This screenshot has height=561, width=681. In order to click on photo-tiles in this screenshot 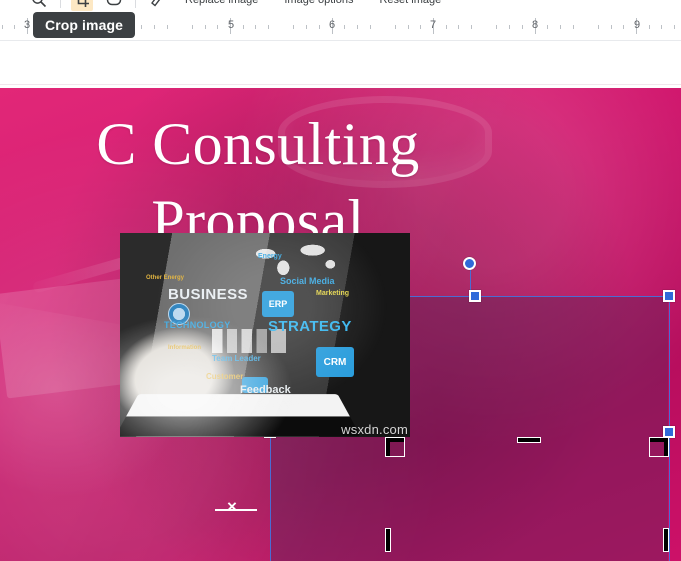, I will do `click(249, 341)`.